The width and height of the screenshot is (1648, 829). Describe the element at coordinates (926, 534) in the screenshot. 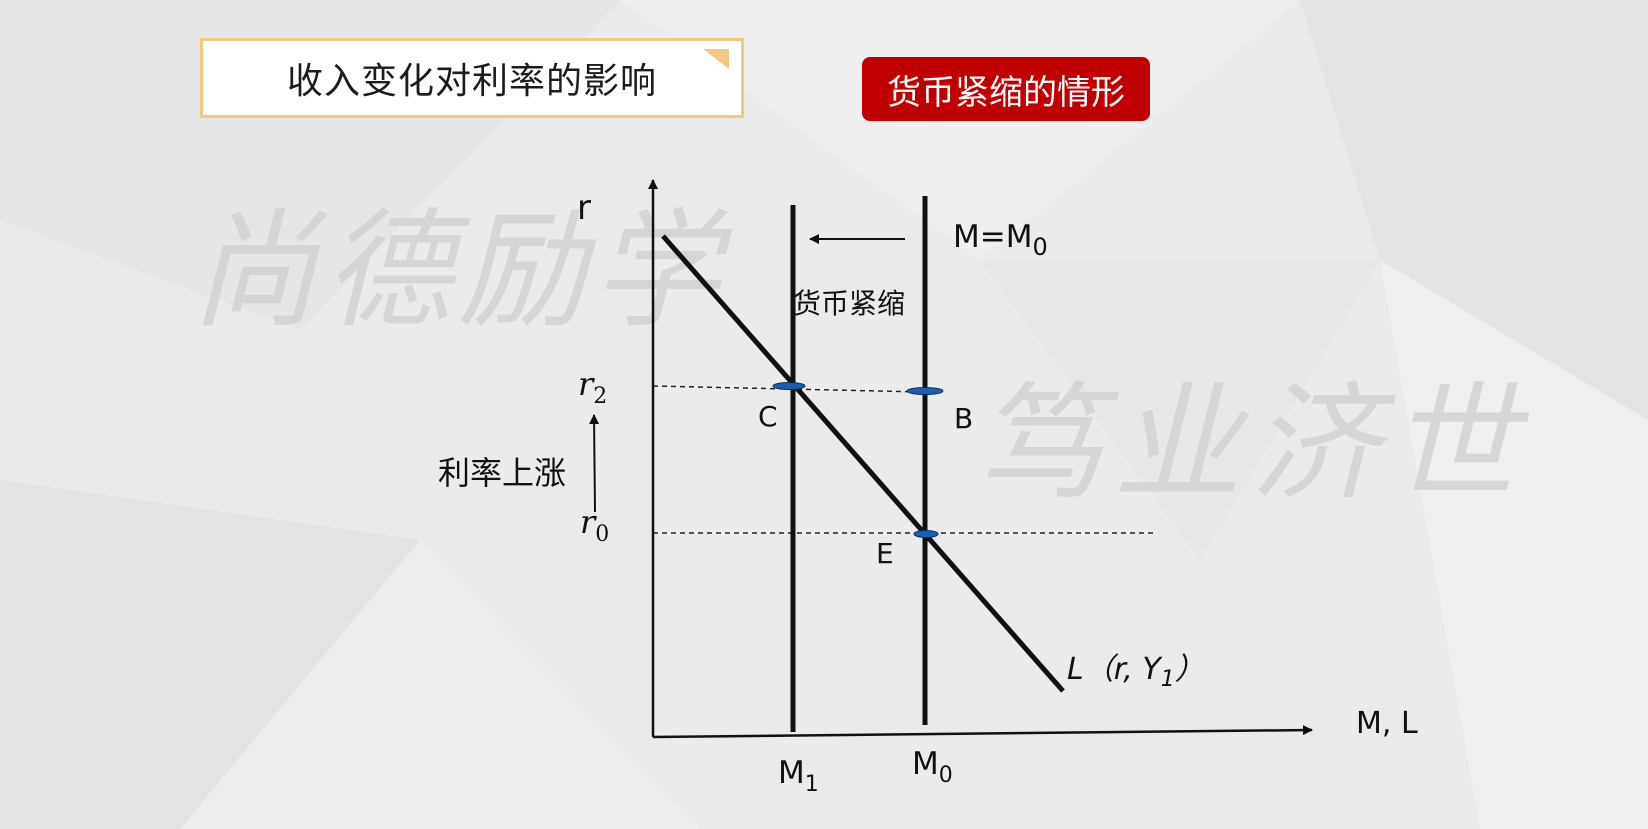

I see `point-e-marker` at that location.